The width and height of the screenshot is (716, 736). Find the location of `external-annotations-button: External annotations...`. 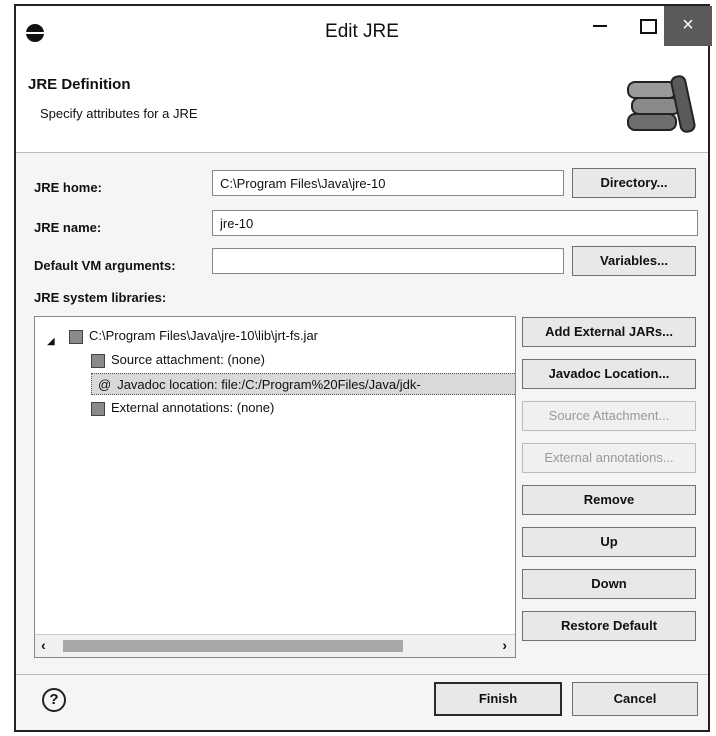

external-annotations-button: External annotations... is located at coordinates (609, 458).